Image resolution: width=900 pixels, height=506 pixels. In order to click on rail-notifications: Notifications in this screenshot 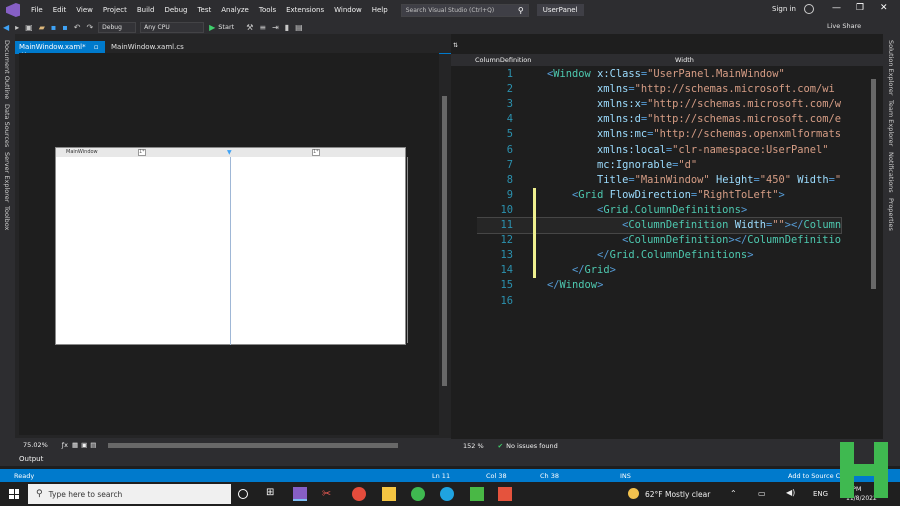, I will do `click(891, 172)`.